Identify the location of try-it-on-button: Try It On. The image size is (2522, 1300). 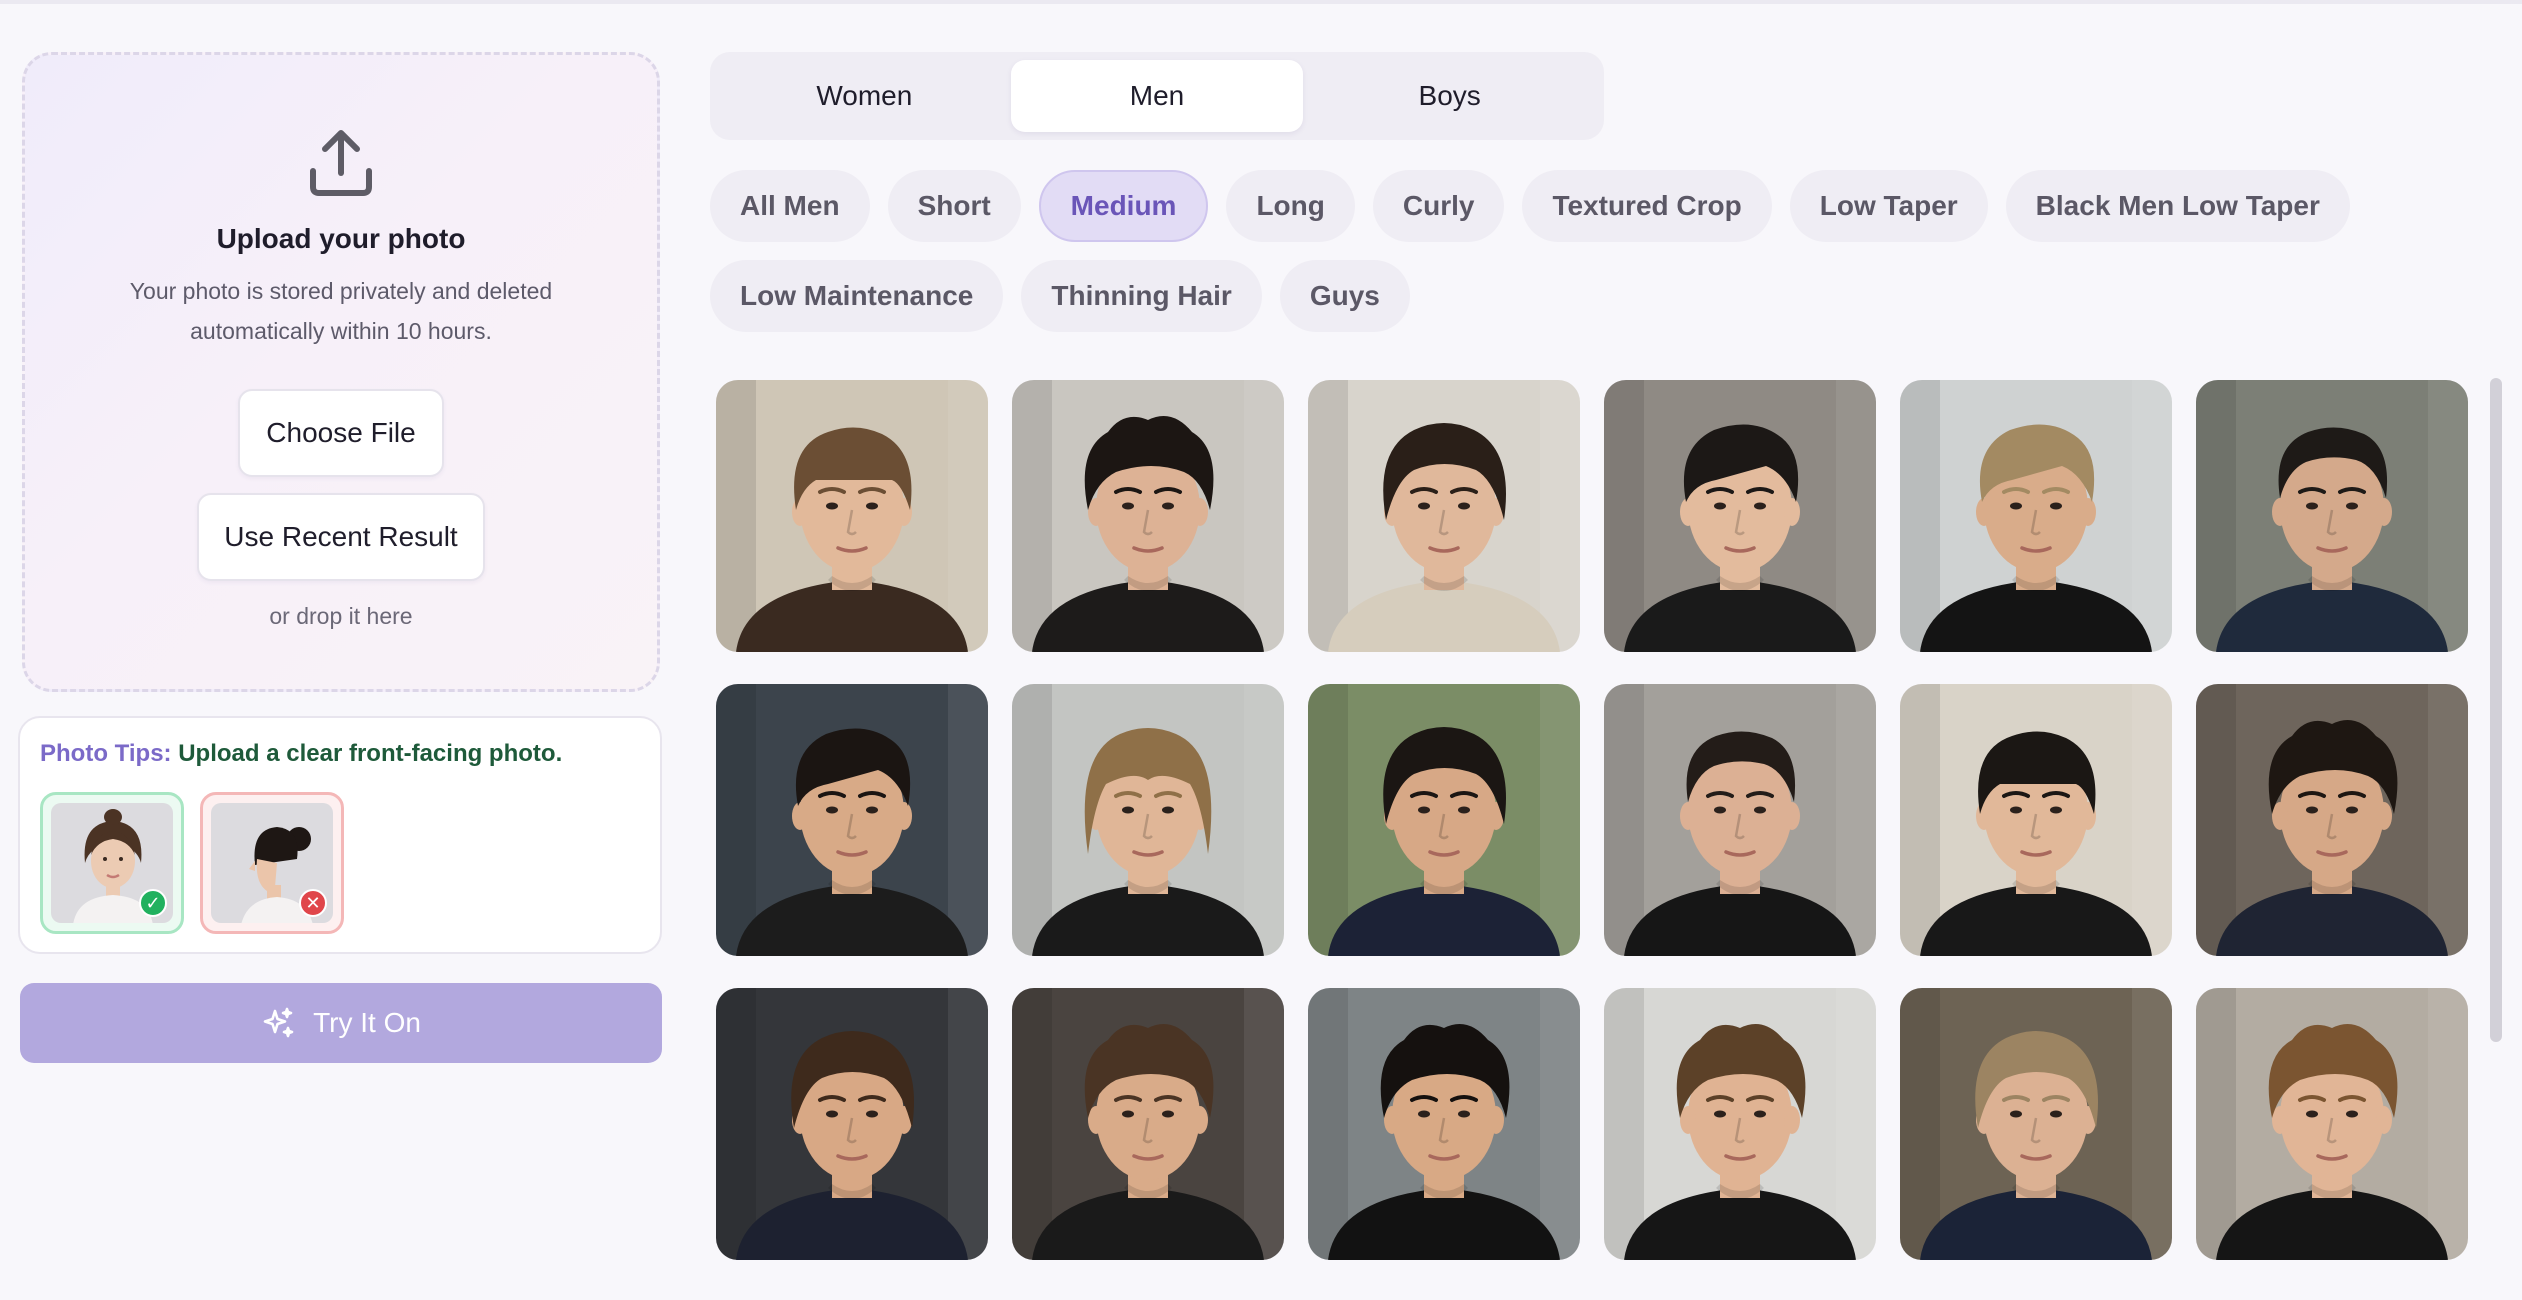
(341, 1023).